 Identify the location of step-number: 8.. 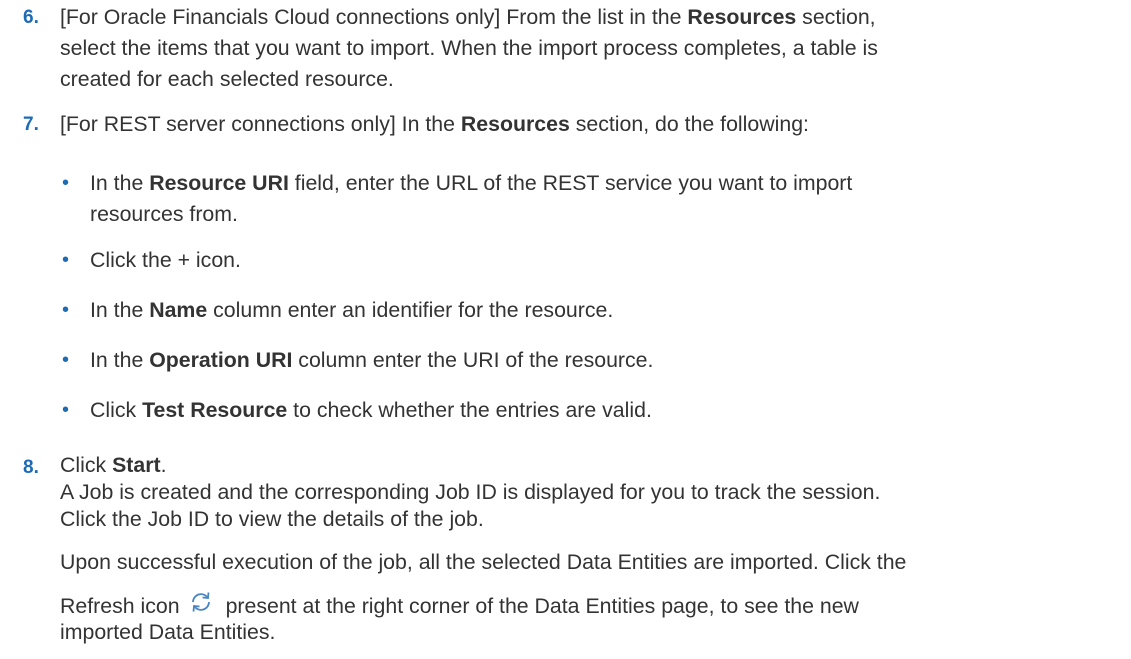
(31, 467).